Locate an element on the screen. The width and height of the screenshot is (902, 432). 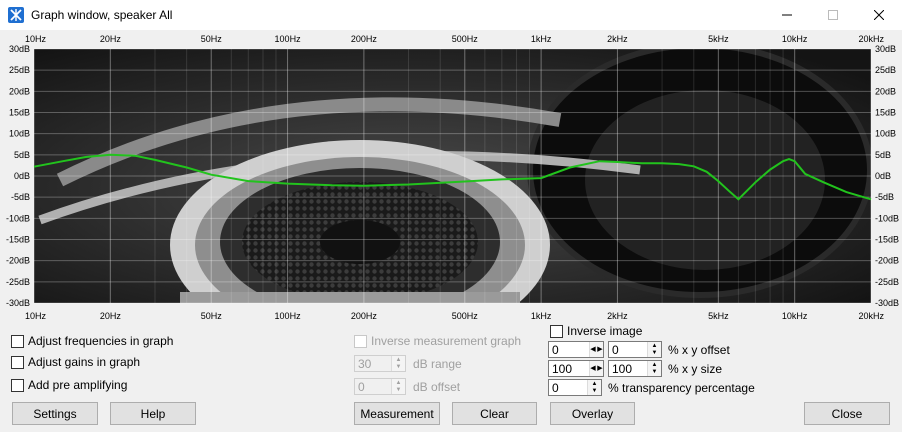
close-button: Close is located at coordinates (847, 413).